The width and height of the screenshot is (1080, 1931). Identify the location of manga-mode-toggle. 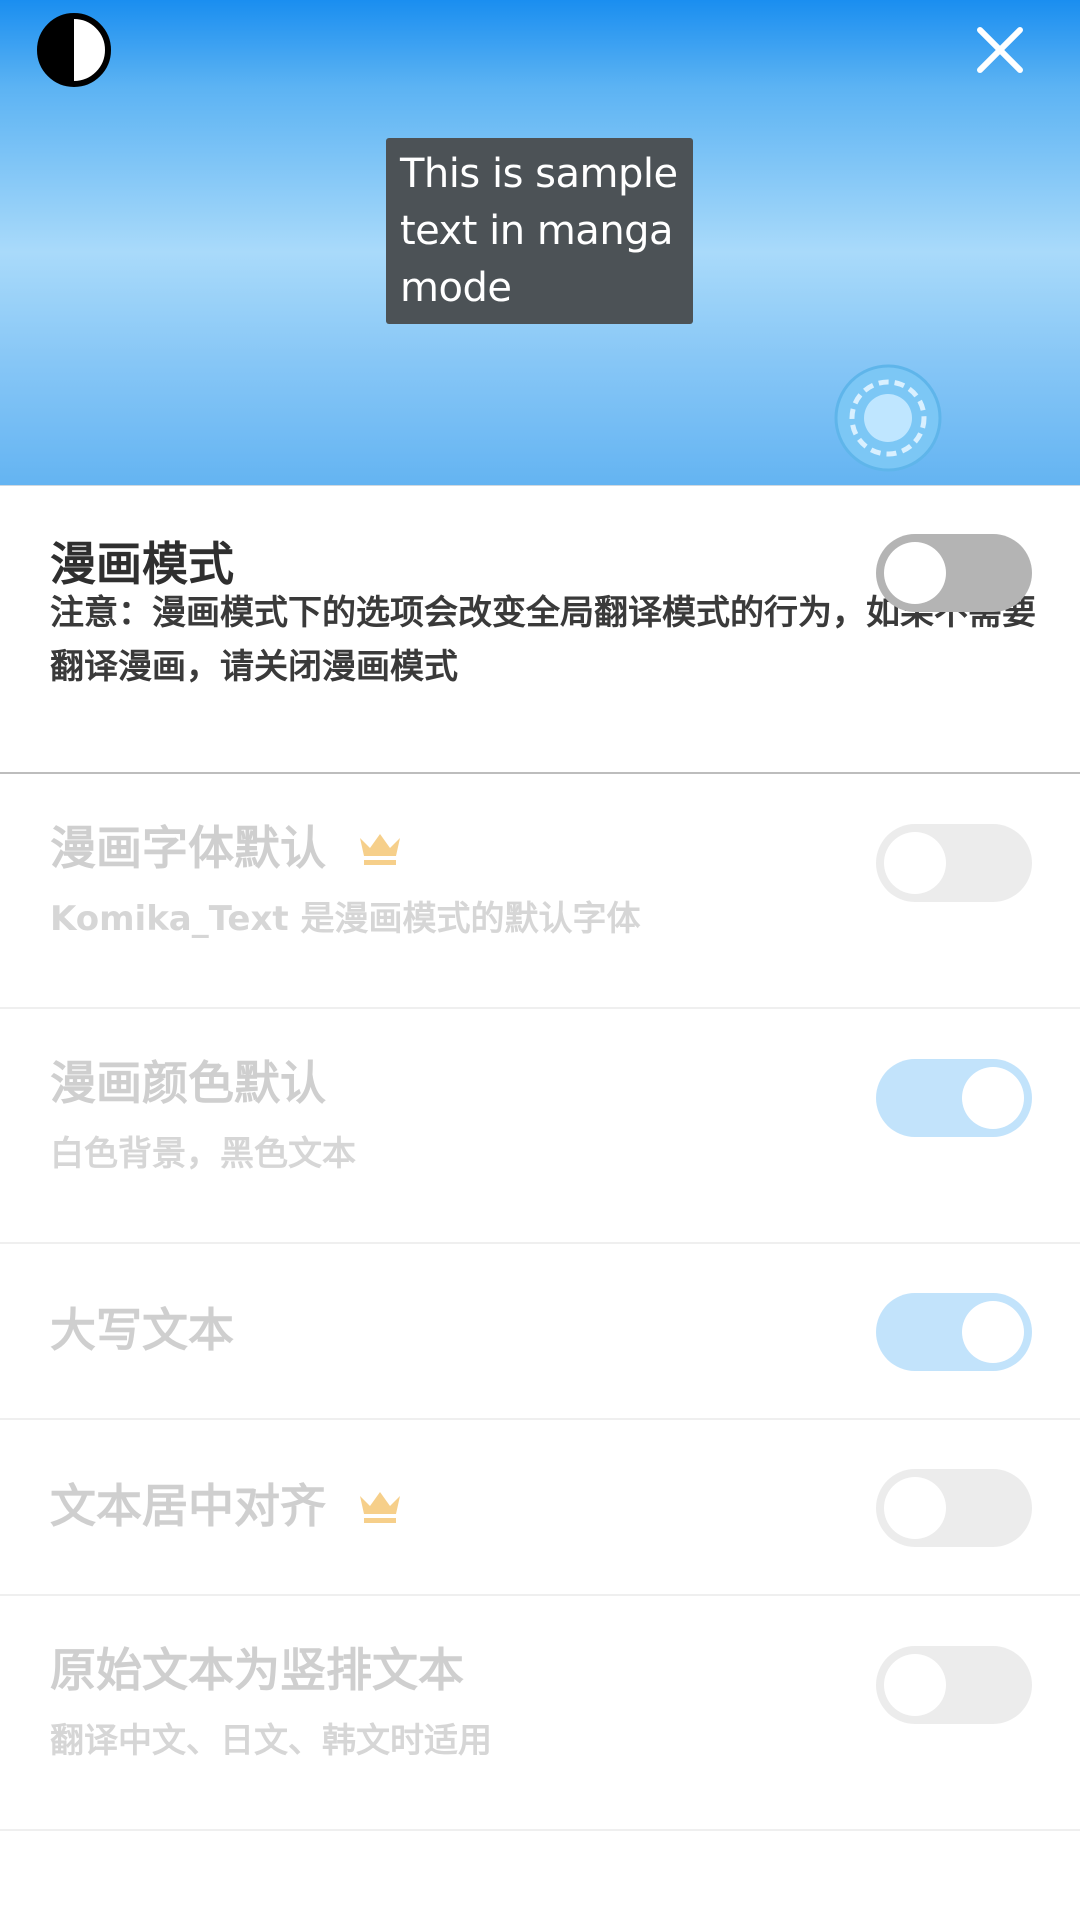
(954, 573).